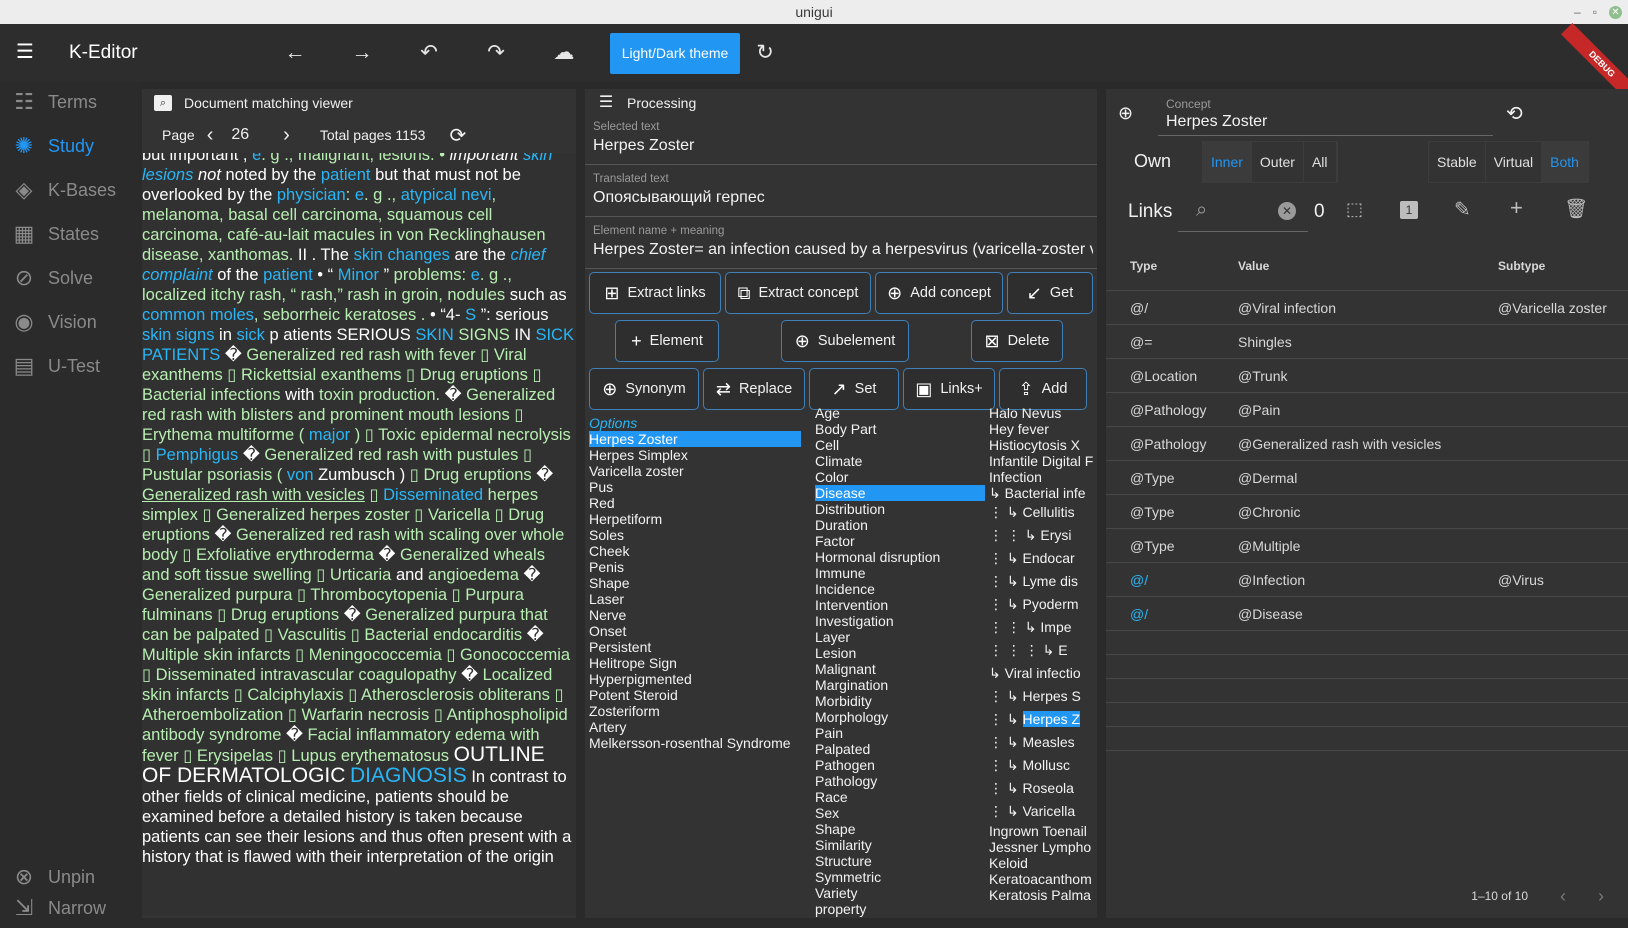  I want to click on sidebar-item-kbases: ◈ K-Bases, so click(70, 190).